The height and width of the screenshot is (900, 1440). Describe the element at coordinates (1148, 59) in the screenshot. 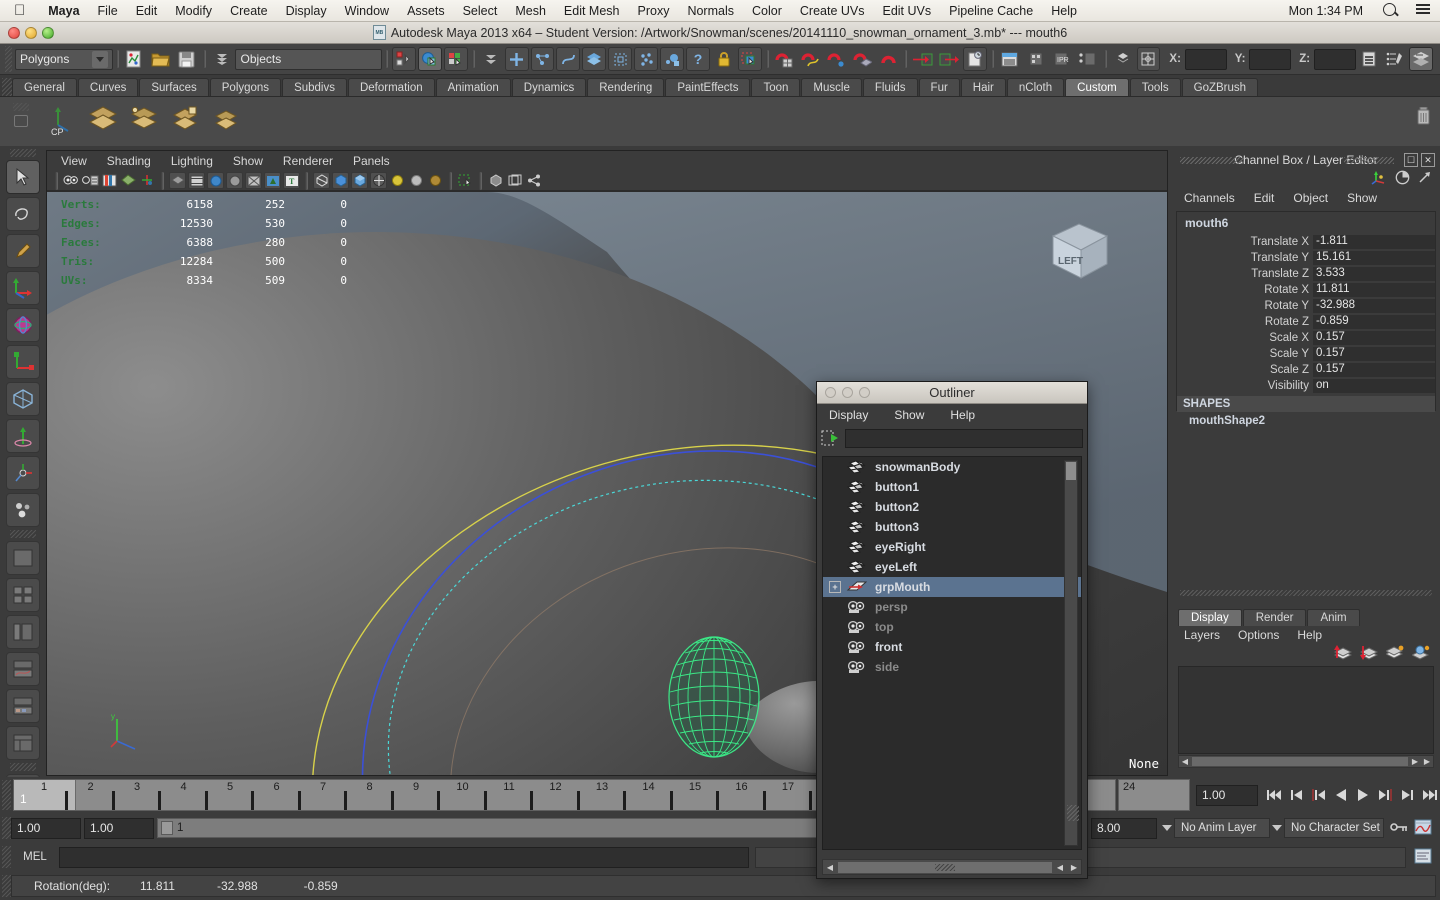

I see `coordinate-center-icon` at that location.